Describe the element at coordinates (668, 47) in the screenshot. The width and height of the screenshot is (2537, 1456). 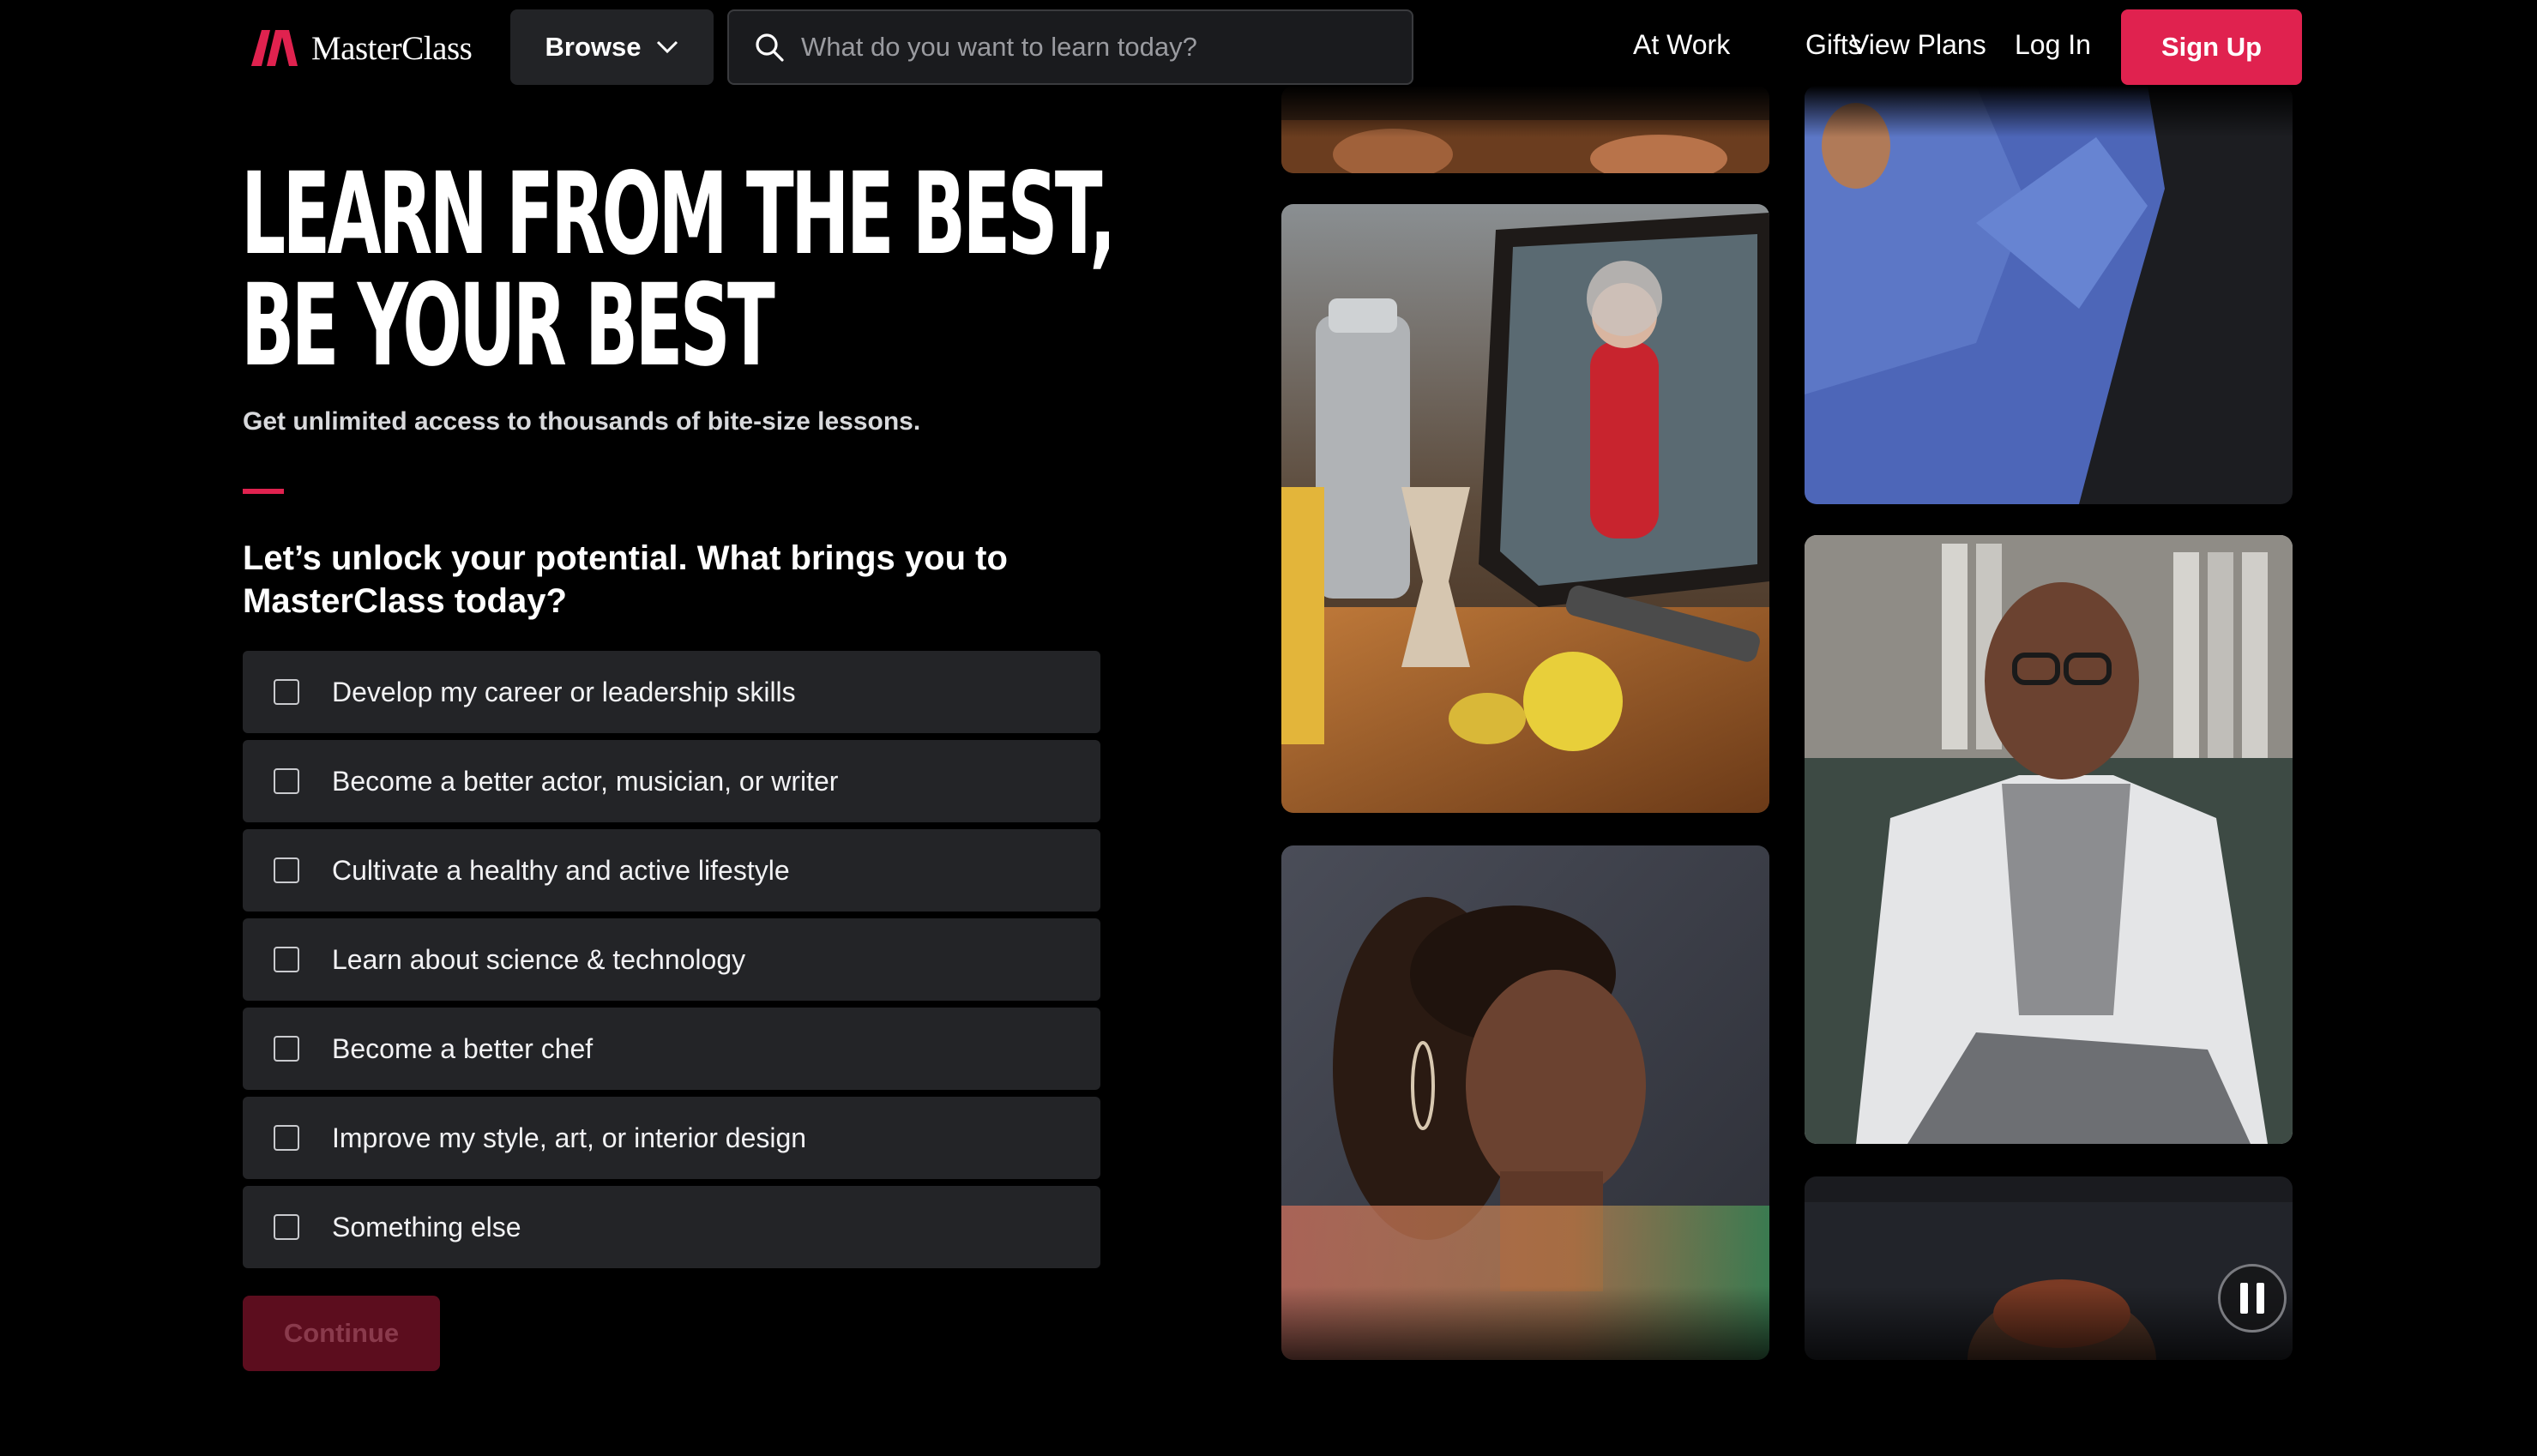
I see `chevron-down-icon` at that location.